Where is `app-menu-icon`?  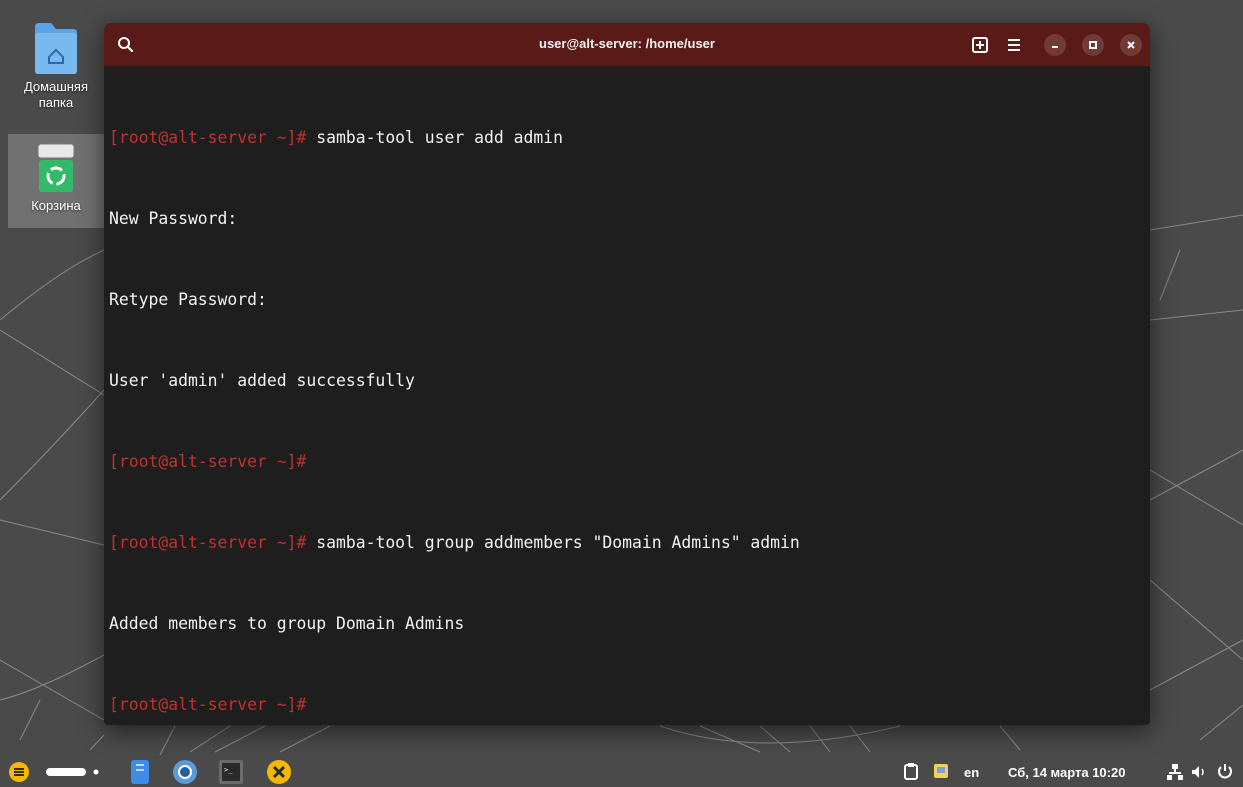
app-menu-icon is located at coordinates (19, 772).